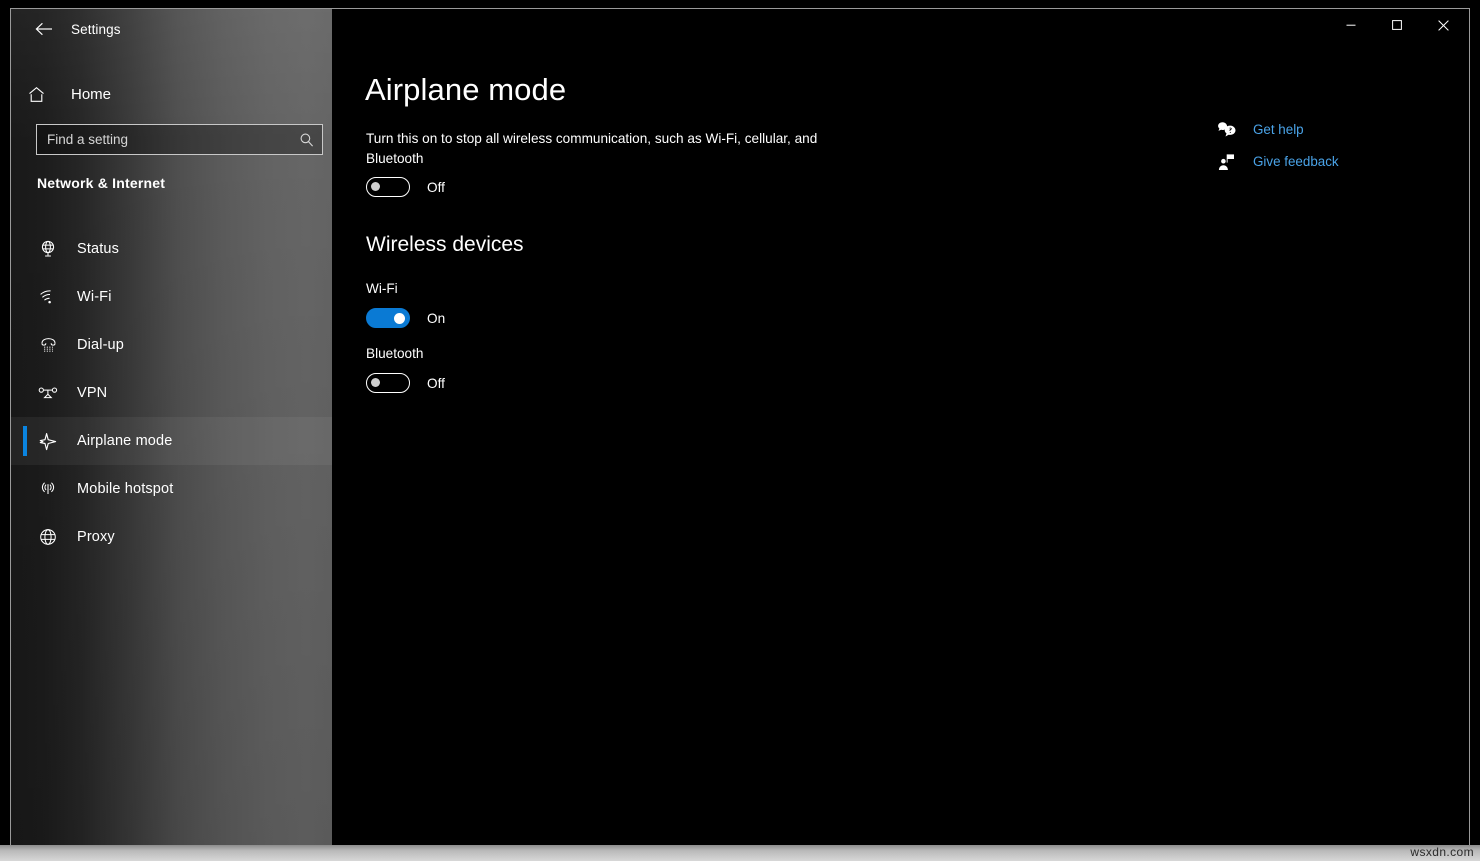 The image size is (1480, 861). I want to click on sidebar-item-dialup: Dial-up, so click(171, 345).